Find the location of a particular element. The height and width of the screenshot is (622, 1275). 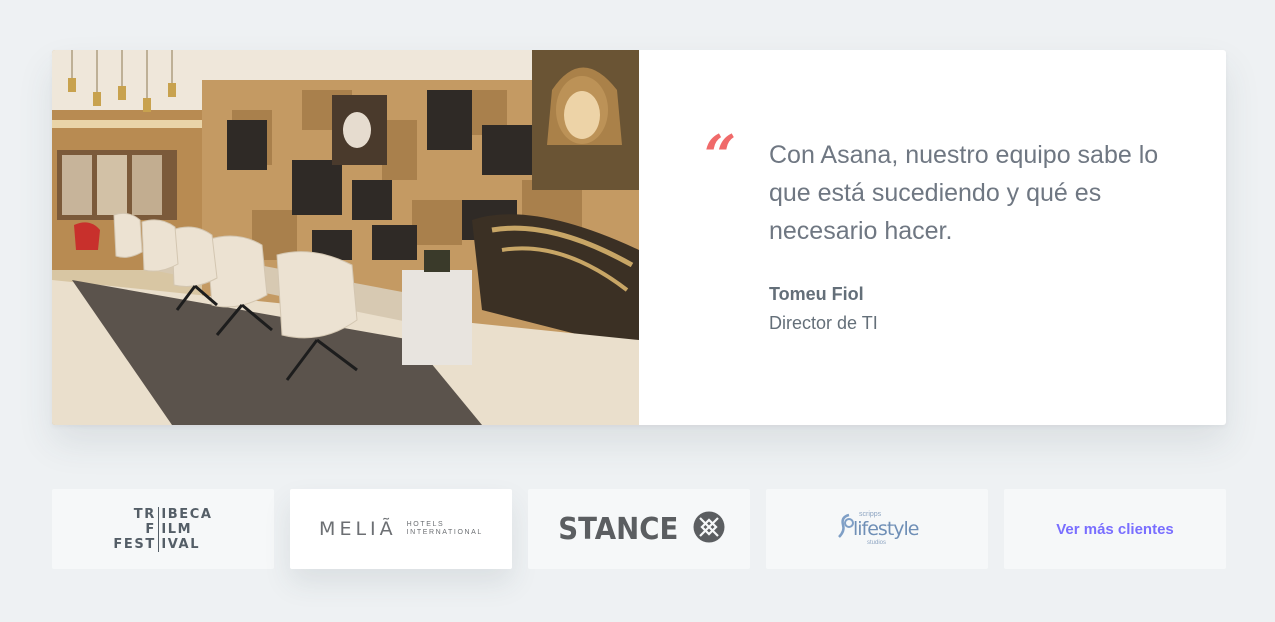

logo-text: ILM is located at coordinates (177, 529).